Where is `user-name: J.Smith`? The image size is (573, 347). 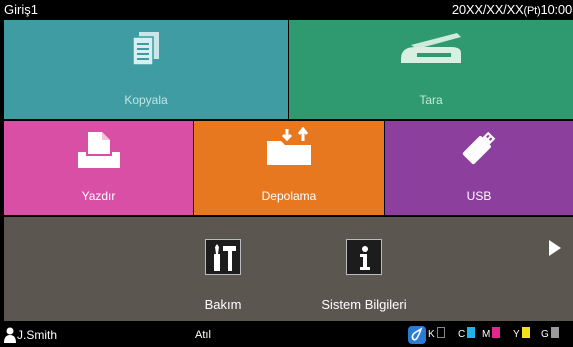 user-name: J.Smith is located at coordinates (37, 335).